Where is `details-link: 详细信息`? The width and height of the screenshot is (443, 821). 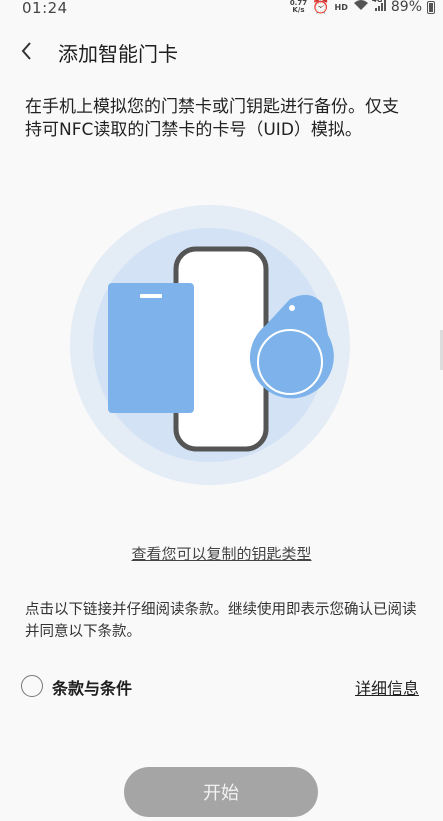
details-link: 详细信息 is located at coordinates (387, 687).